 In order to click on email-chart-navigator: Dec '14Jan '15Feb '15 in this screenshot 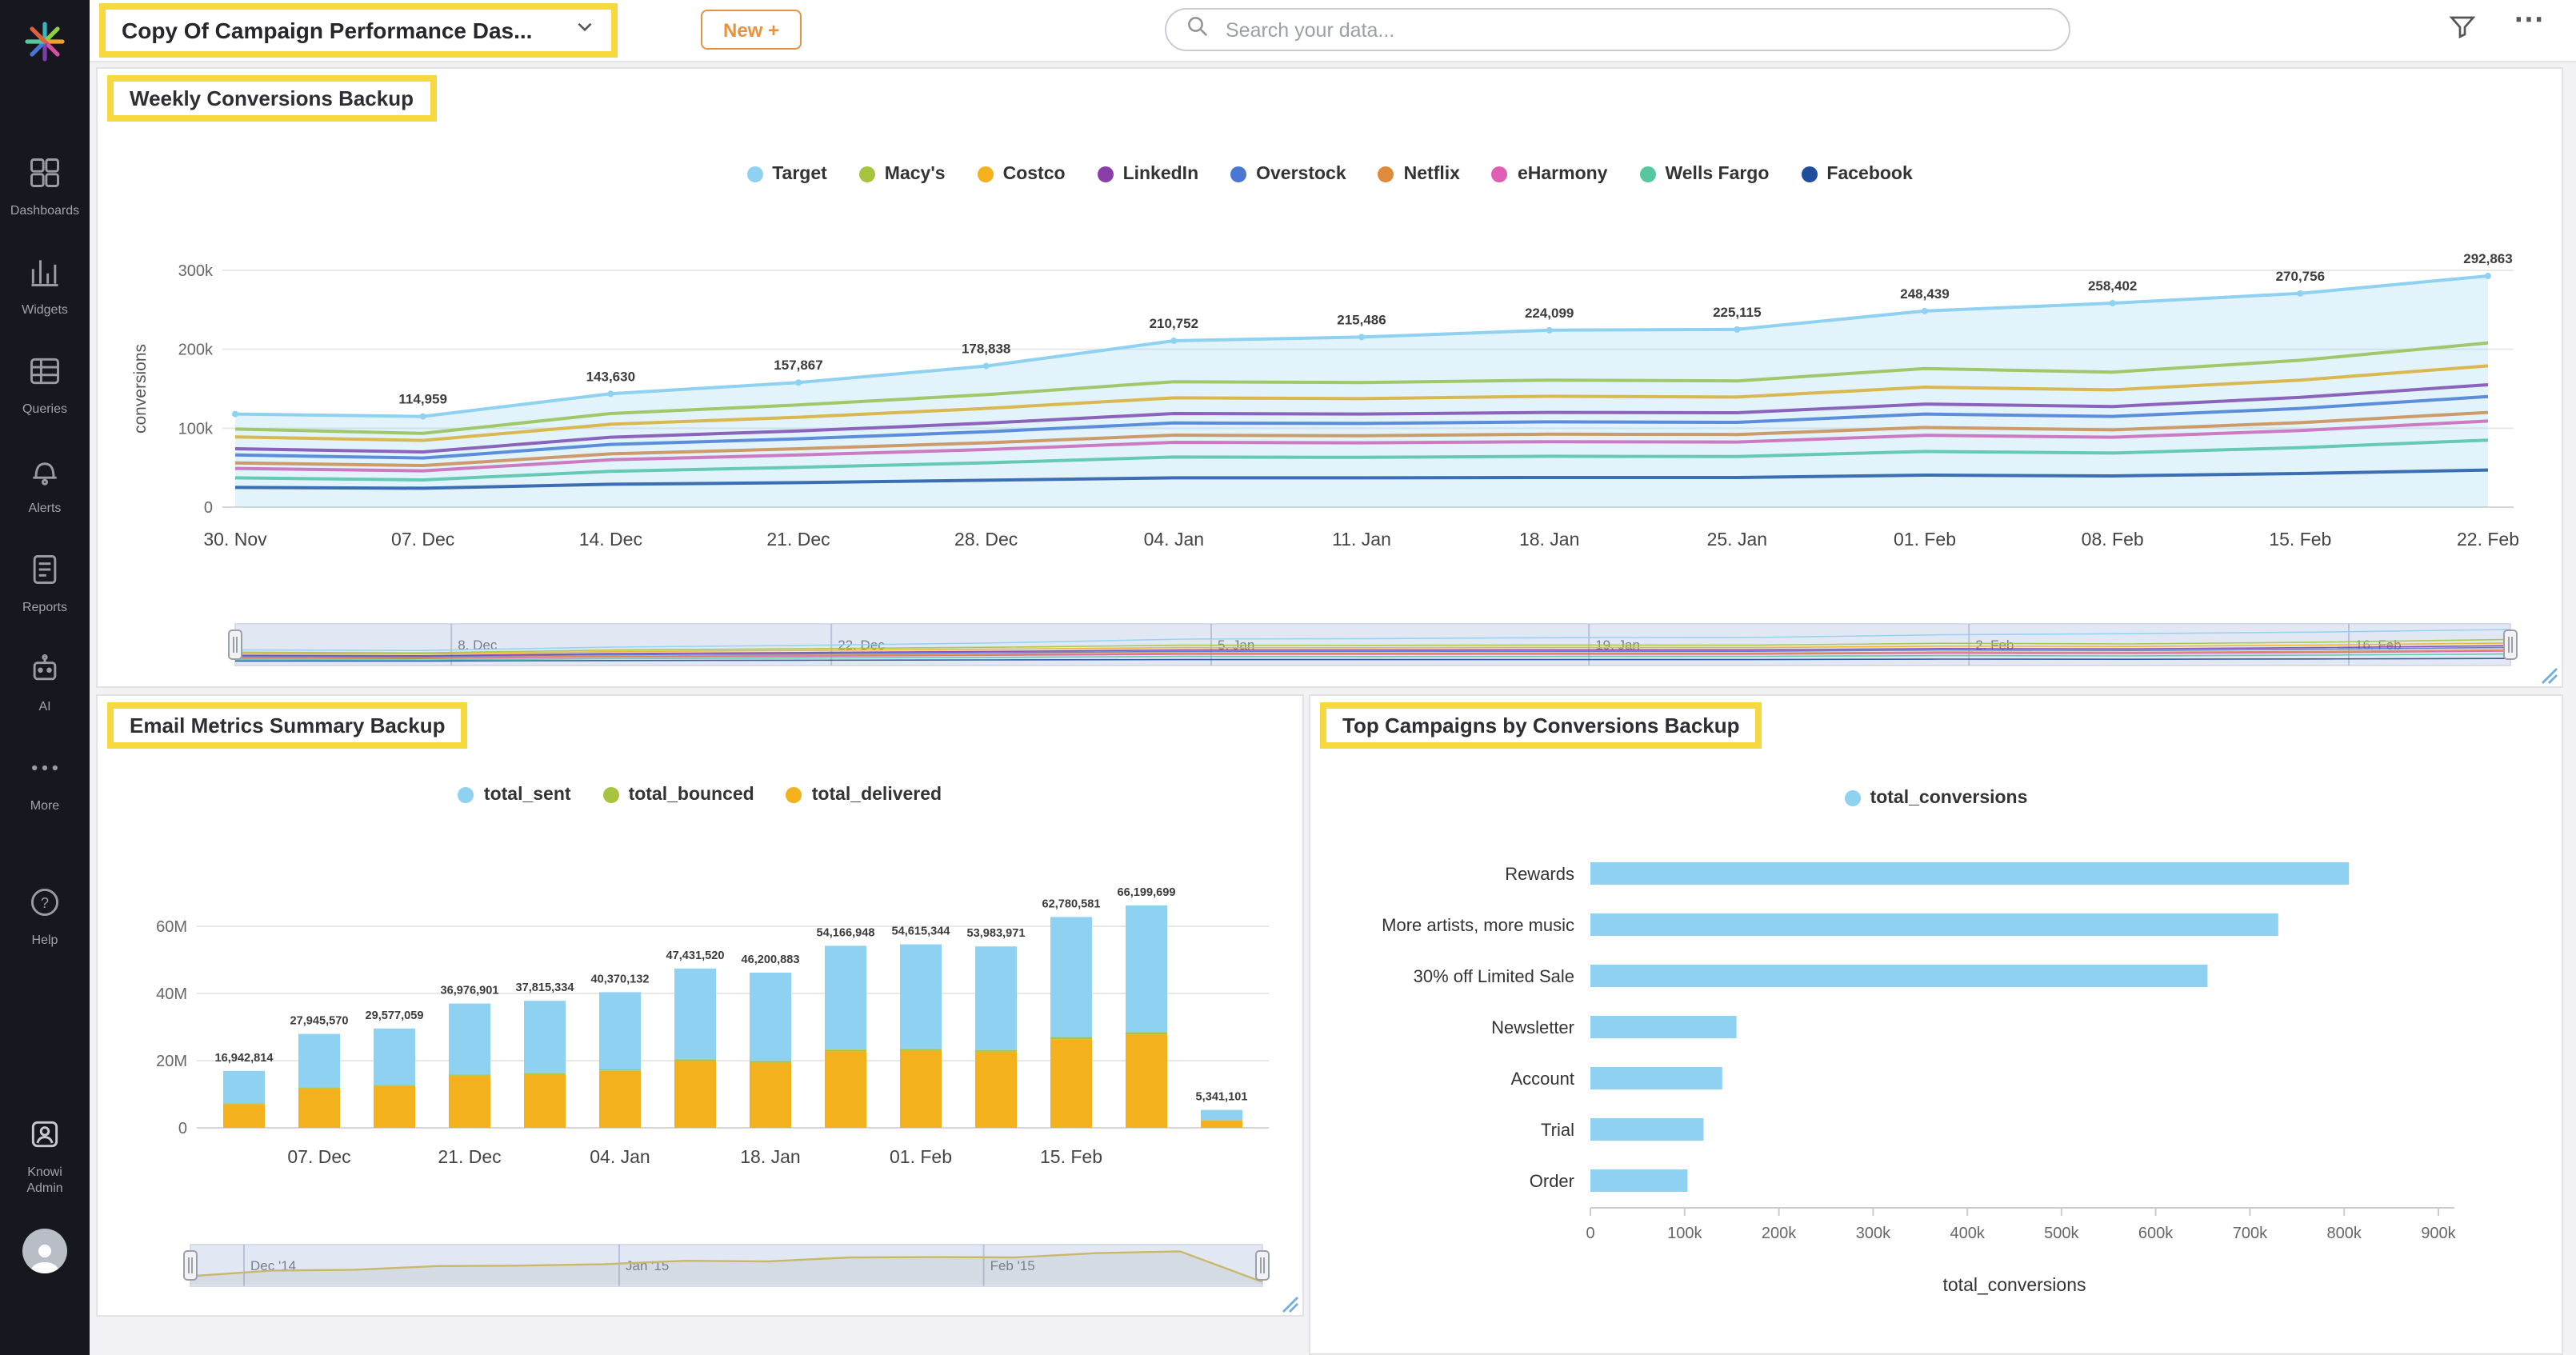, I will do `click(701, 1269)`.